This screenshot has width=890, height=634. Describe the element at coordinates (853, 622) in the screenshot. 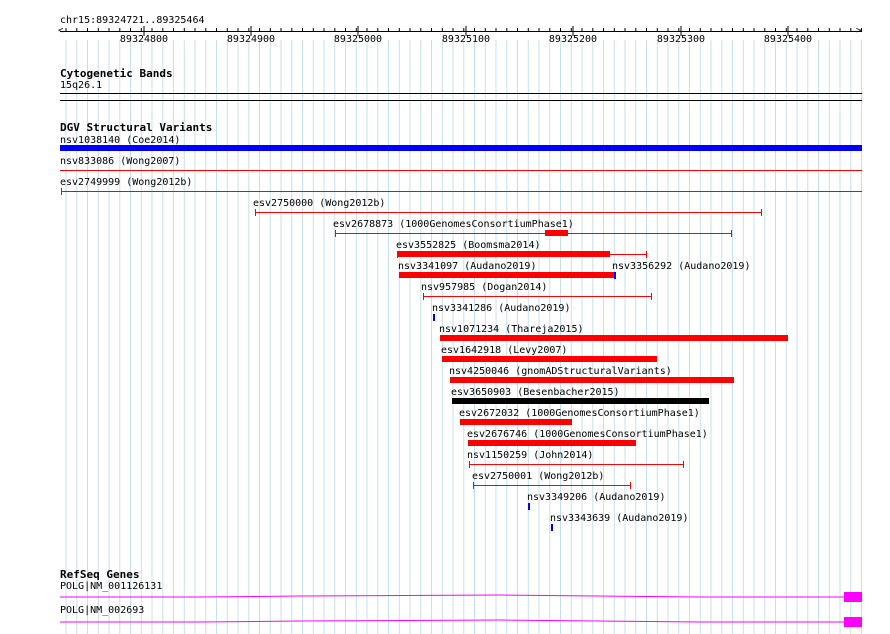

I see `refseq-exon-block` at that location.